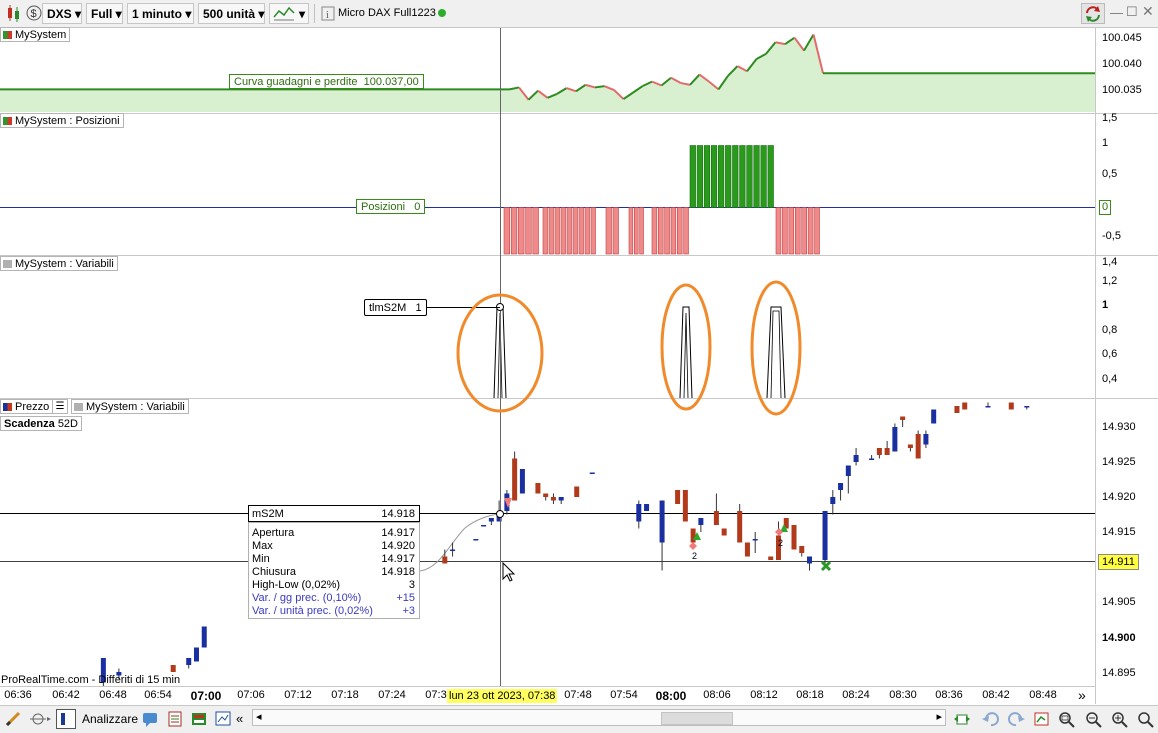 This screenshot has height=733, width=1158. Describe the element at coordinates (764, 695) in the screenshot. I see `x-tick: 08:12` at that location.